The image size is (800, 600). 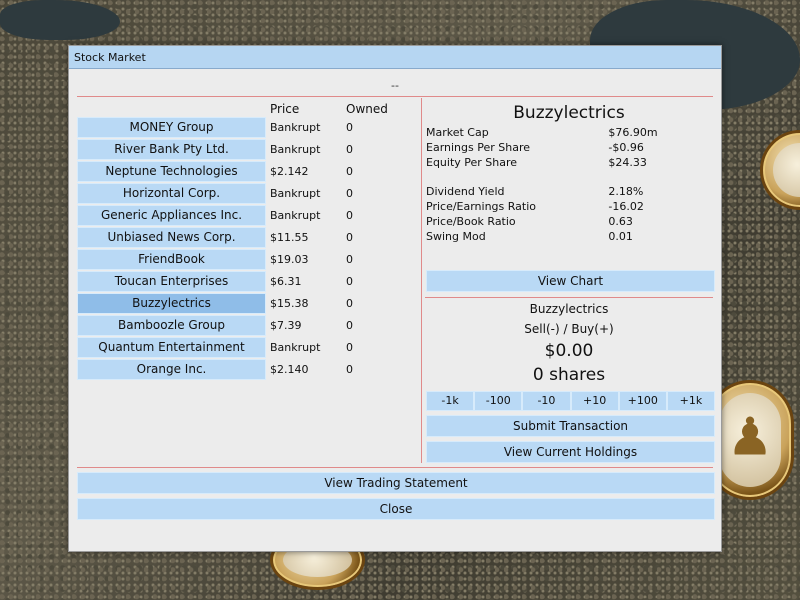 I want to click on close-button: Close, so click(x=396, y=509).